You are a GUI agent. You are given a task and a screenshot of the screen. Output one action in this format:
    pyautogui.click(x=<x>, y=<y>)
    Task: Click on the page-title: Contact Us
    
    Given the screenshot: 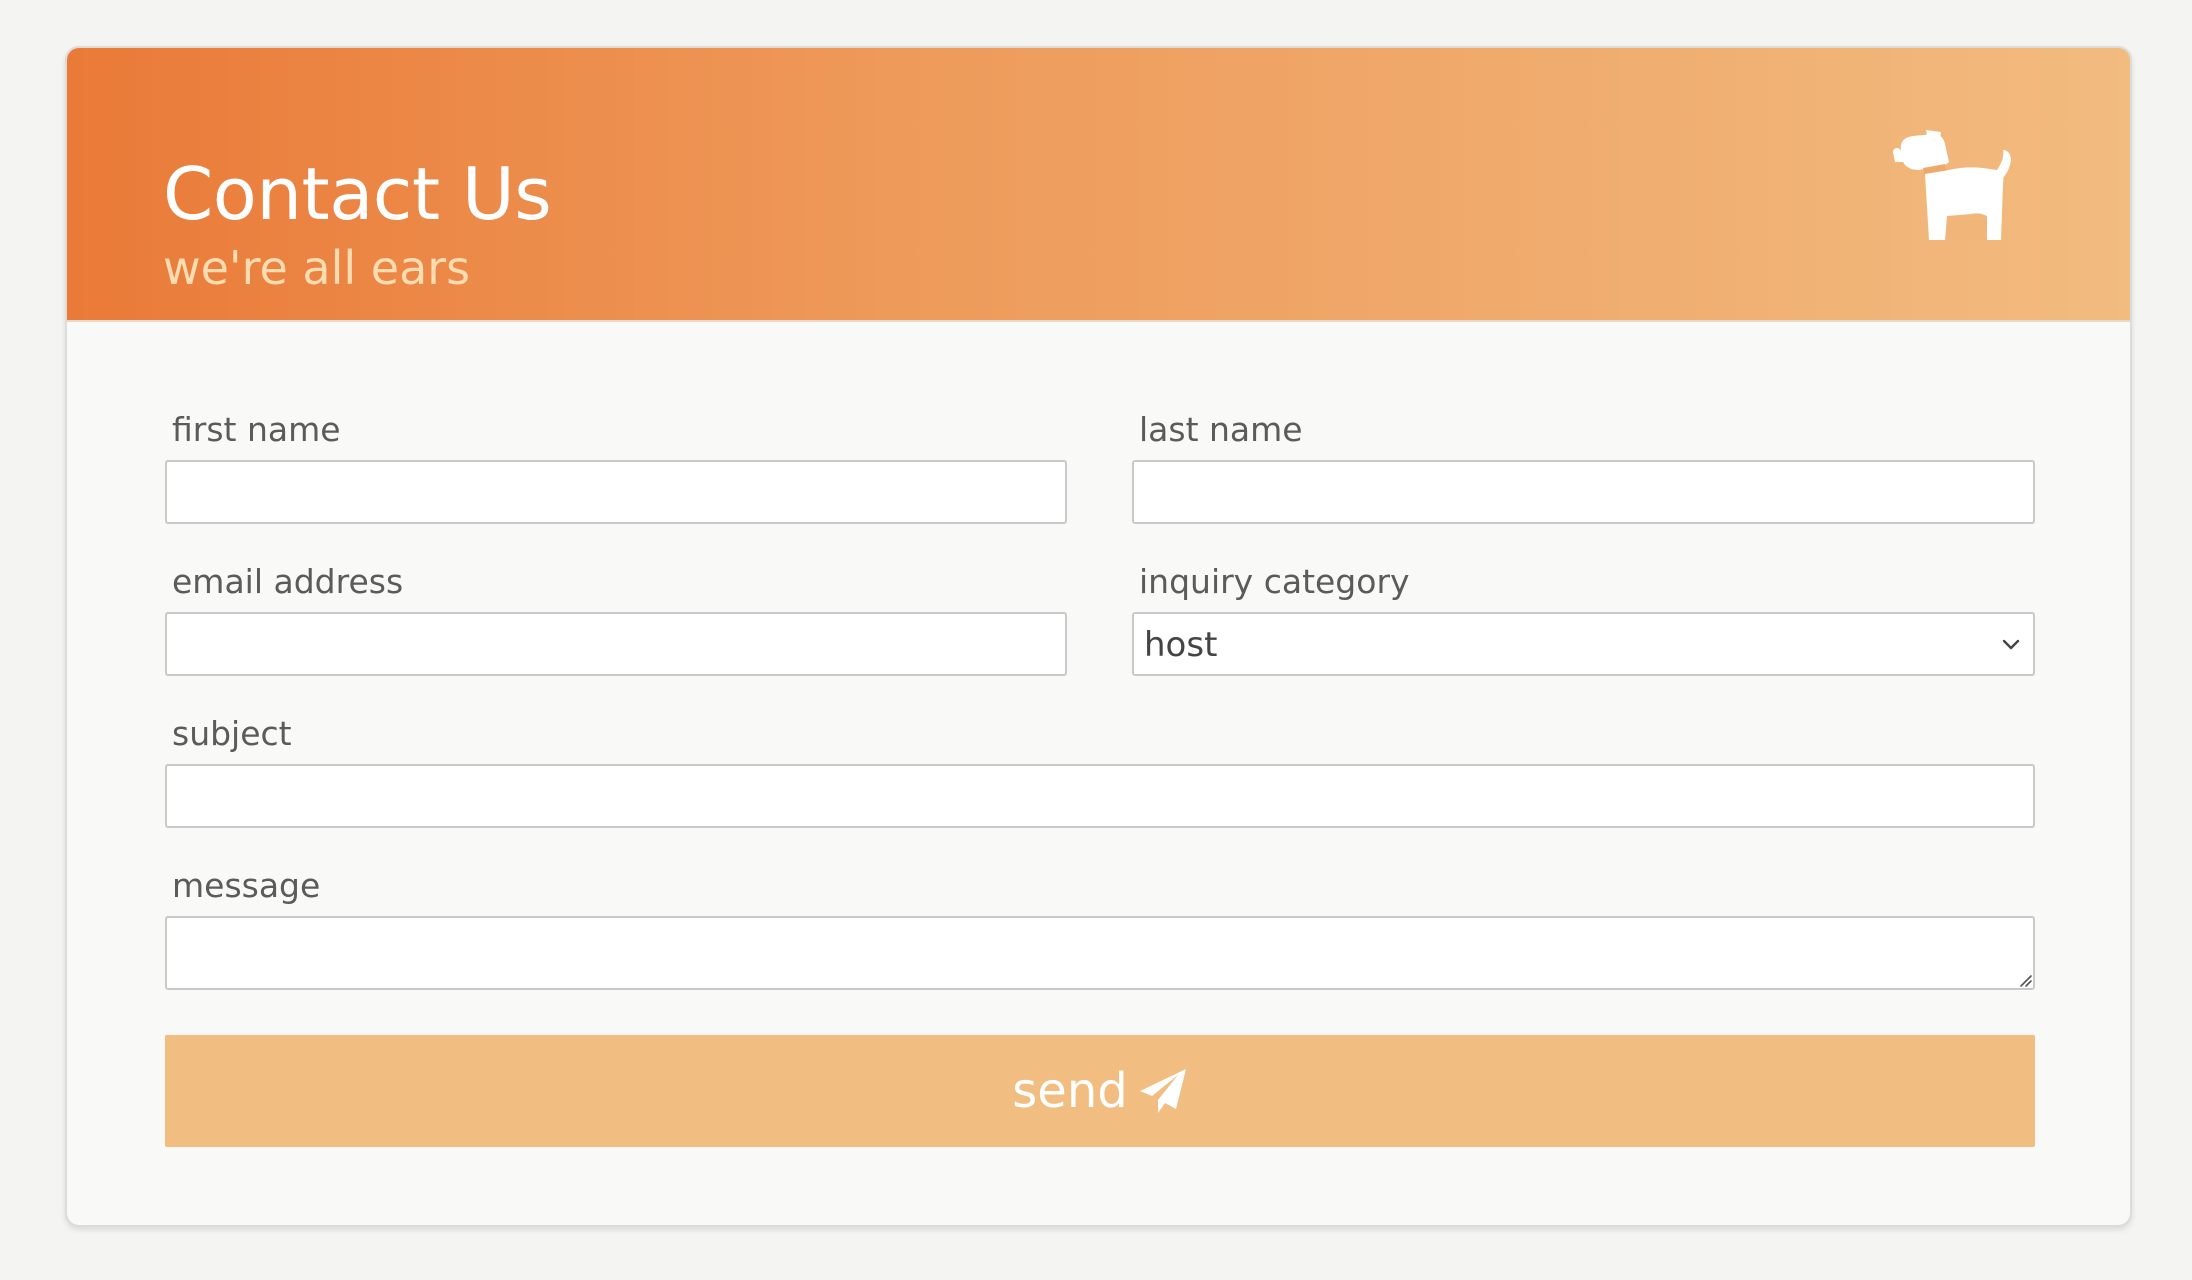 What is the action you would take?
    pyautogui.click(x=357, y=194)
    